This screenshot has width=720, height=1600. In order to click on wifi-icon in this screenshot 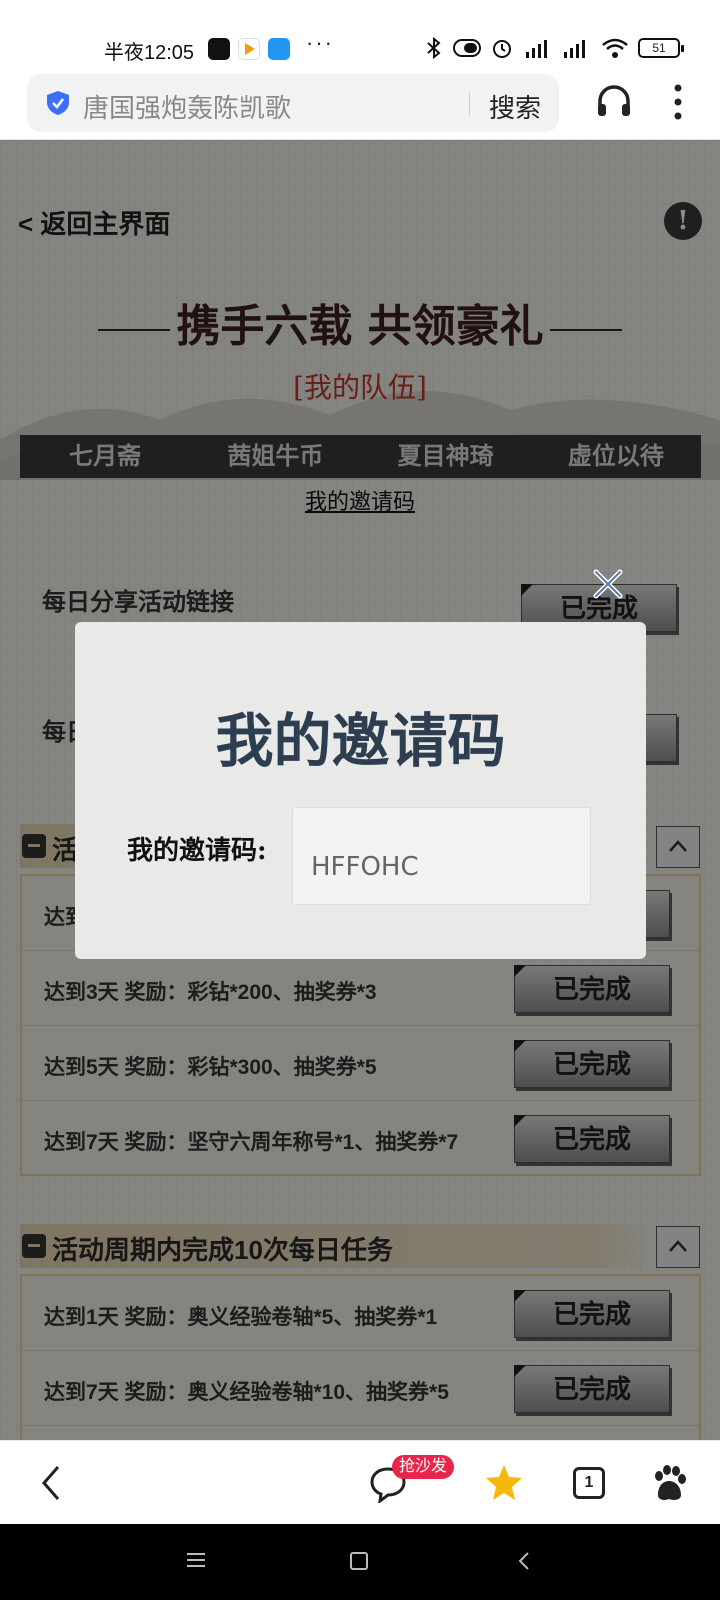, I will do `click(615, 48)`.